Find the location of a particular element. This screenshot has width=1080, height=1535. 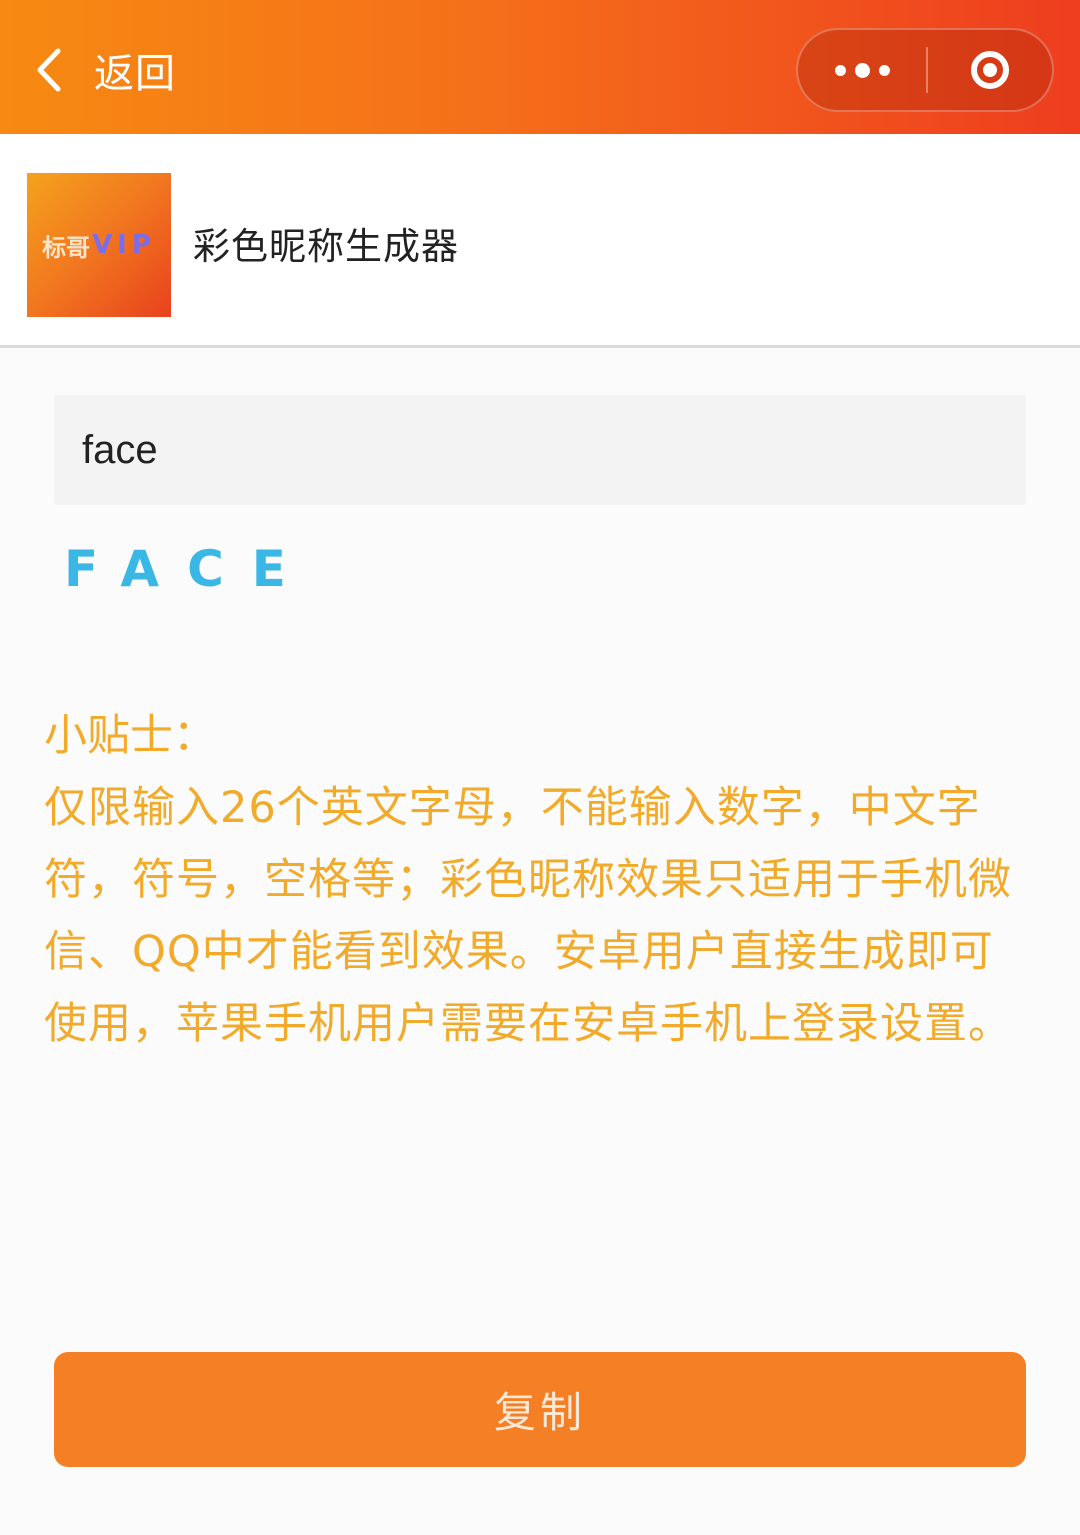

copy-button: 复制 is located at coordinates (540, 1409).